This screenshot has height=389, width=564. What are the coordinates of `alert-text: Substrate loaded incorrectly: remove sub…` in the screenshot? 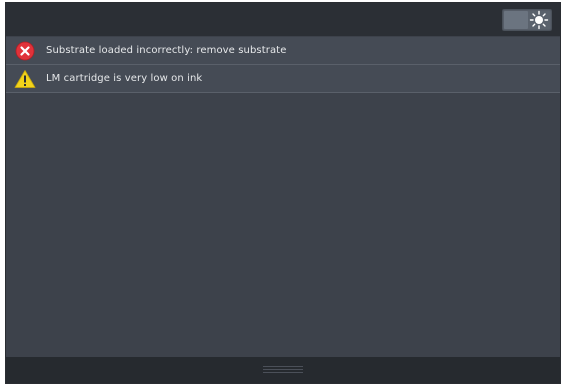 It's located at (166, 50).